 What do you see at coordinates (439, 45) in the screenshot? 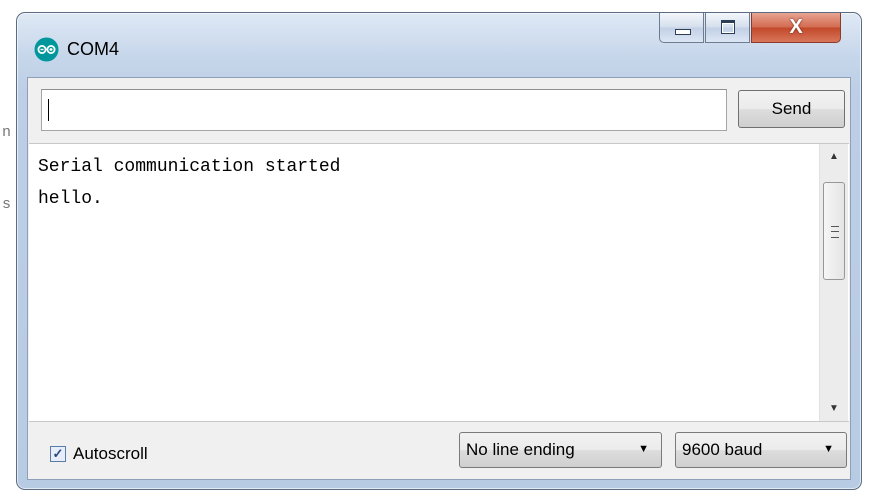
I see `title-bar: COM4 X` at bounding box center [439, 45].